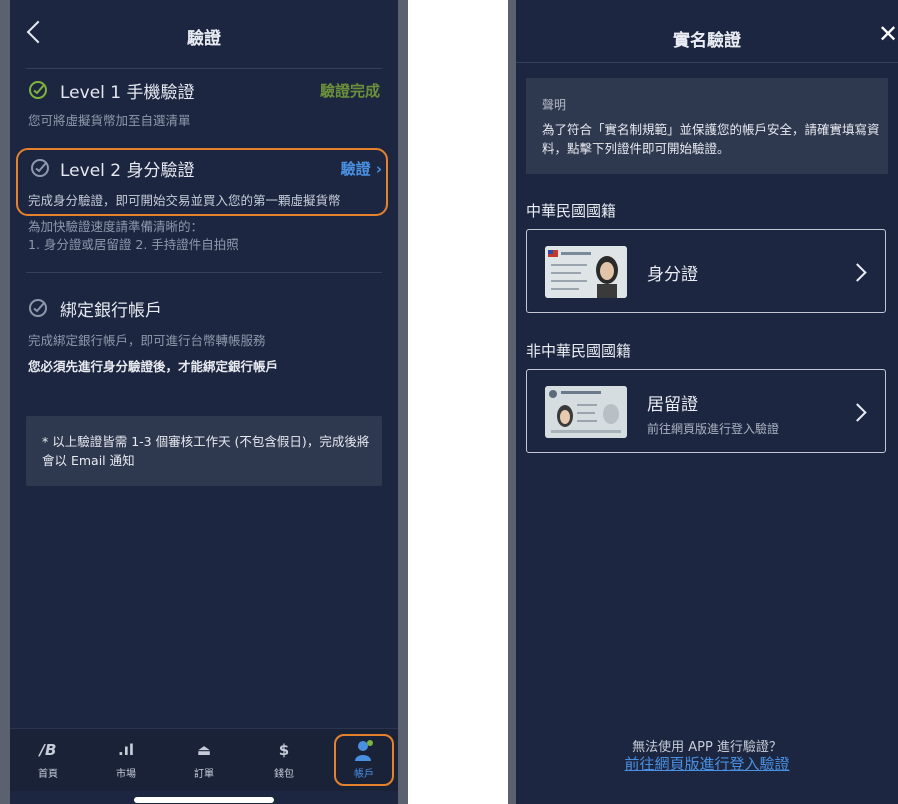 This screenshot has height=804, width=898. What do you see at coordinates (48, 760) in the screenshot?
I see `tab-home: ∕B 首頁` at bounding box center [48, 760].